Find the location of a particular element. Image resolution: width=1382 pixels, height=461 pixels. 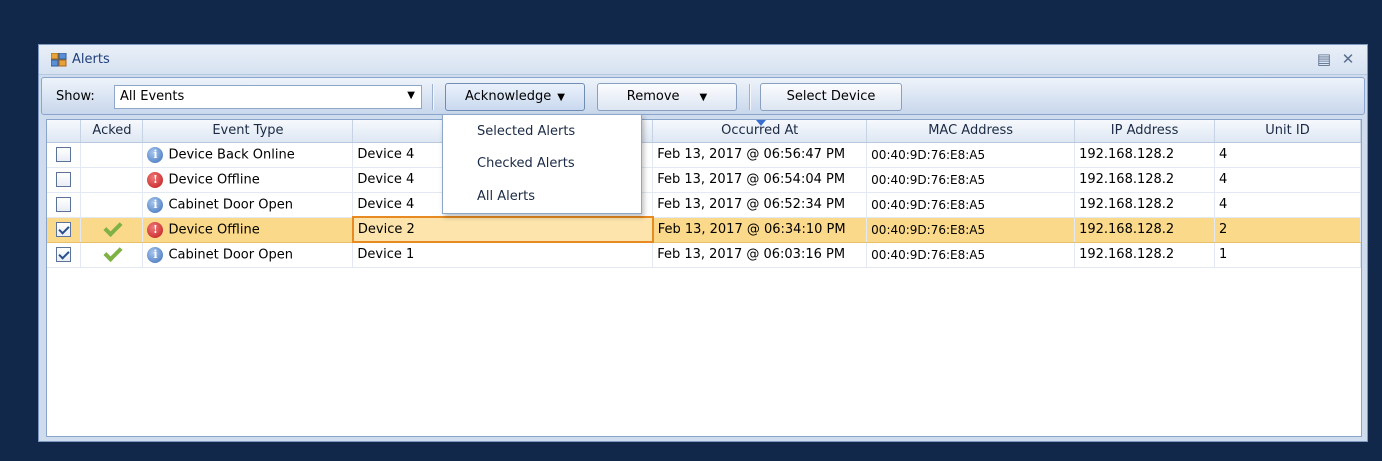

sort-descending-icon is located at coordinates (761, 123).